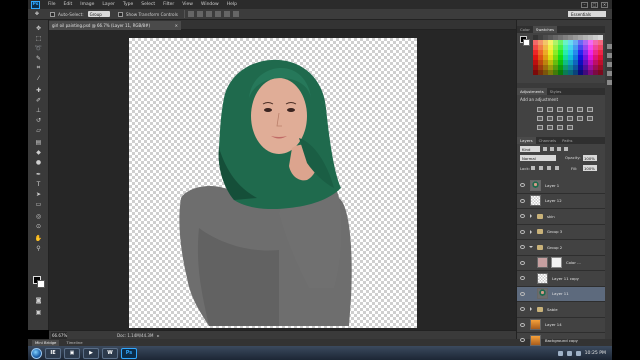 This screenshot has height=360, width=640. Describe the element at coordinates (559, 127) in the screenshot. I see `gradient-map-icon` at that location.